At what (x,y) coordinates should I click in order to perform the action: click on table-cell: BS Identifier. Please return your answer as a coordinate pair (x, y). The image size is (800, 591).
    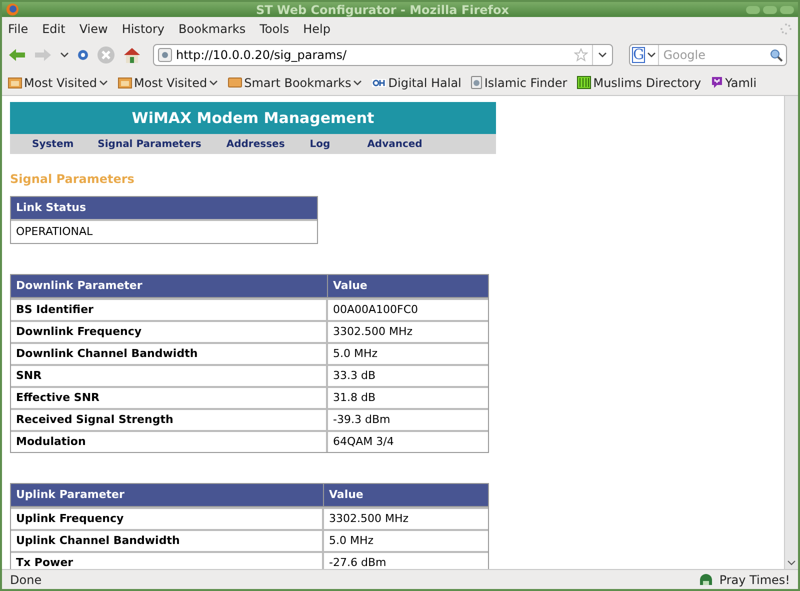
    Looking at the image, I should click on (169, 310).